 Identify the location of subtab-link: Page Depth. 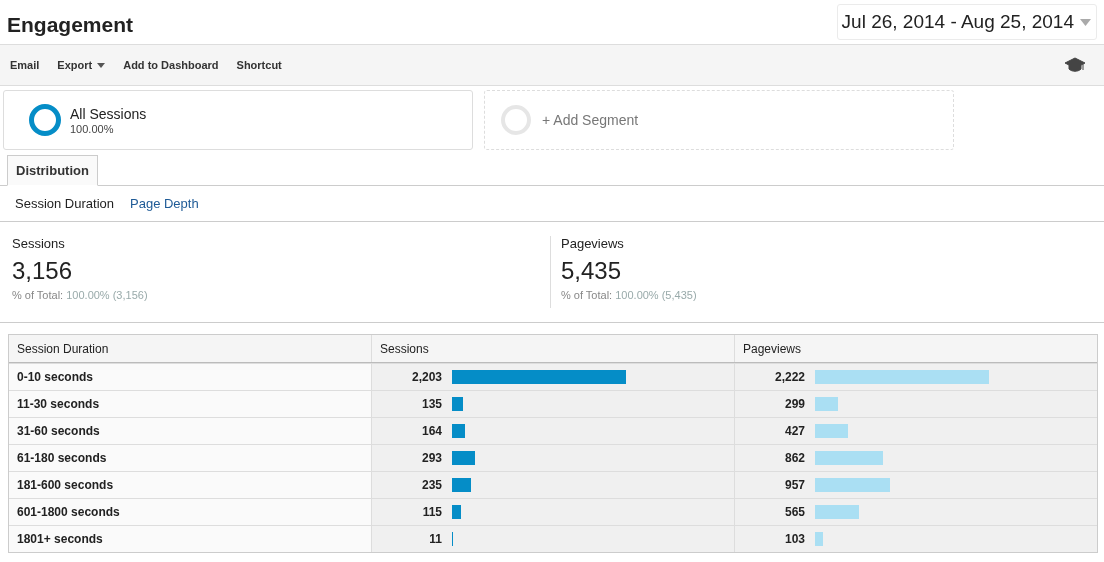
(164, 203).